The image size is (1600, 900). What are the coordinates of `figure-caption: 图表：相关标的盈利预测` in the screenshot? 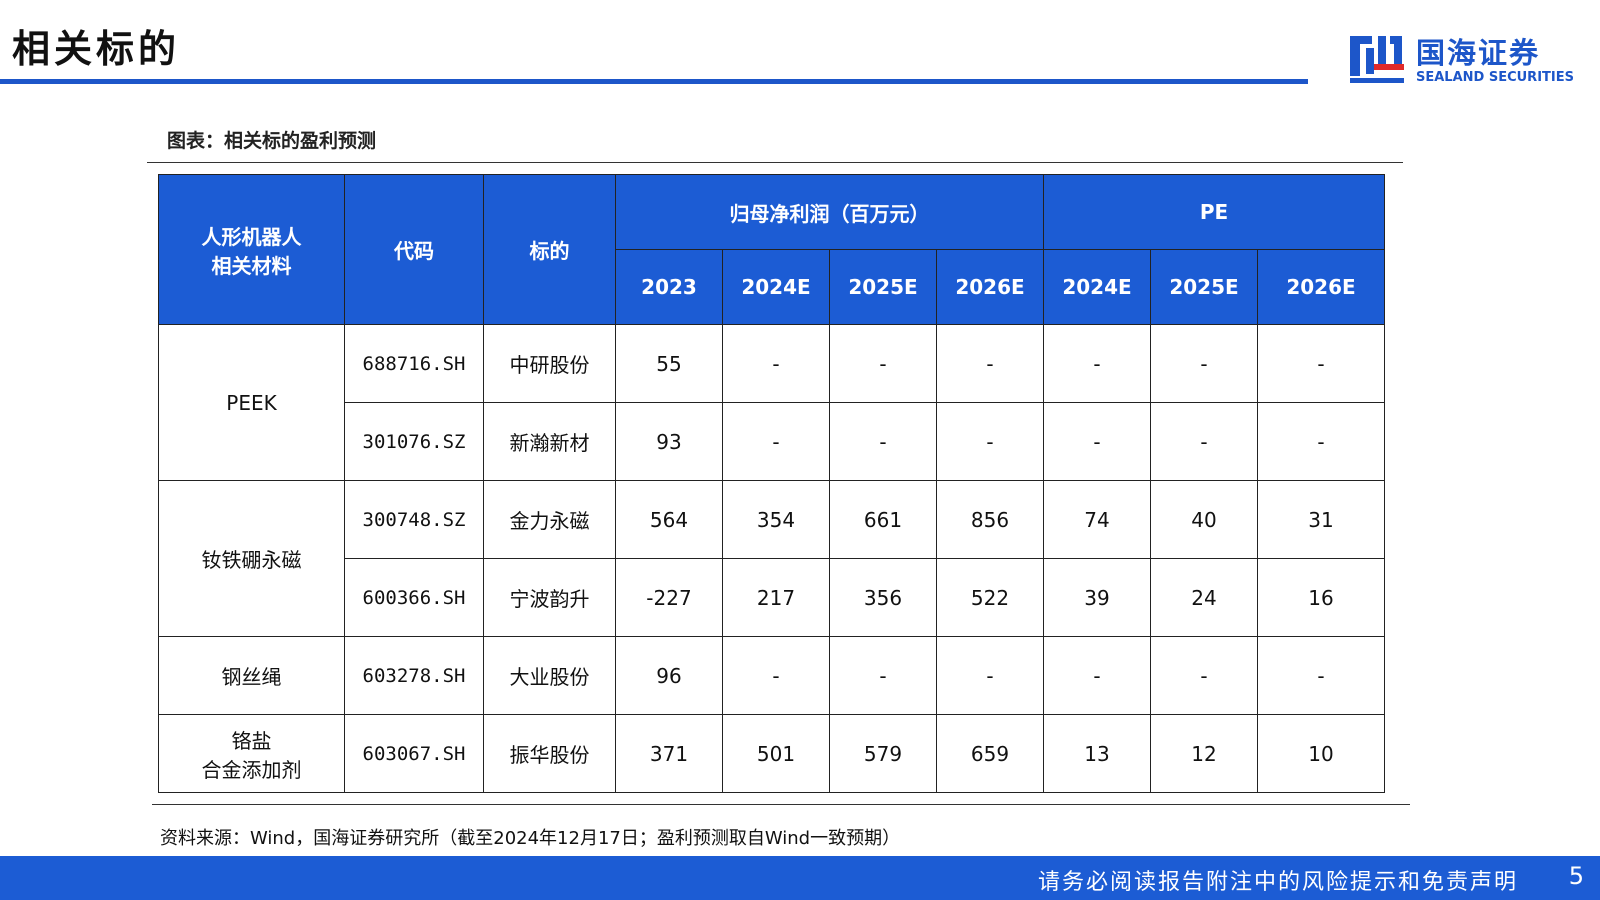 It's located at (272, 141).